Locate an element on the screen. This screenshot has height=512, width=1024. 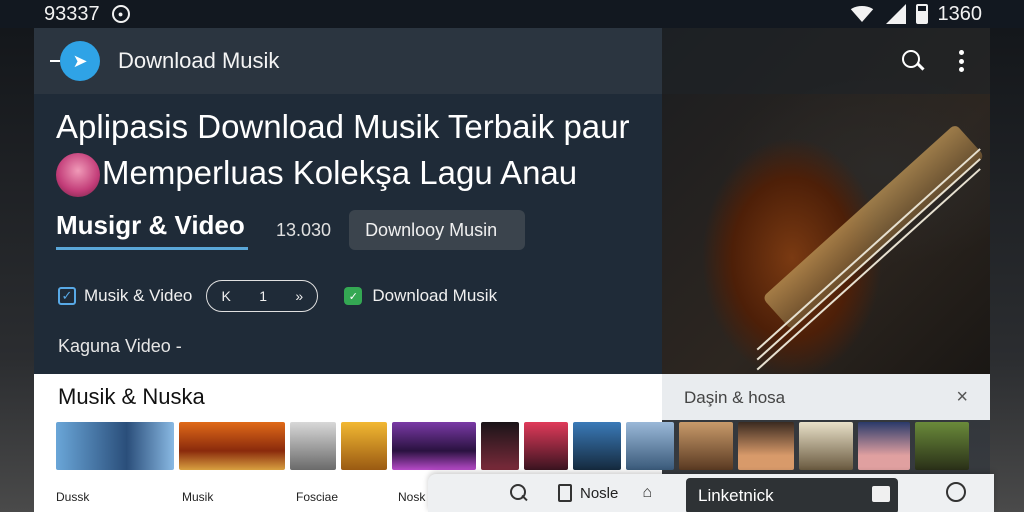
side-panel-title: Daşin & hosa is located at coordinates (735, 397).